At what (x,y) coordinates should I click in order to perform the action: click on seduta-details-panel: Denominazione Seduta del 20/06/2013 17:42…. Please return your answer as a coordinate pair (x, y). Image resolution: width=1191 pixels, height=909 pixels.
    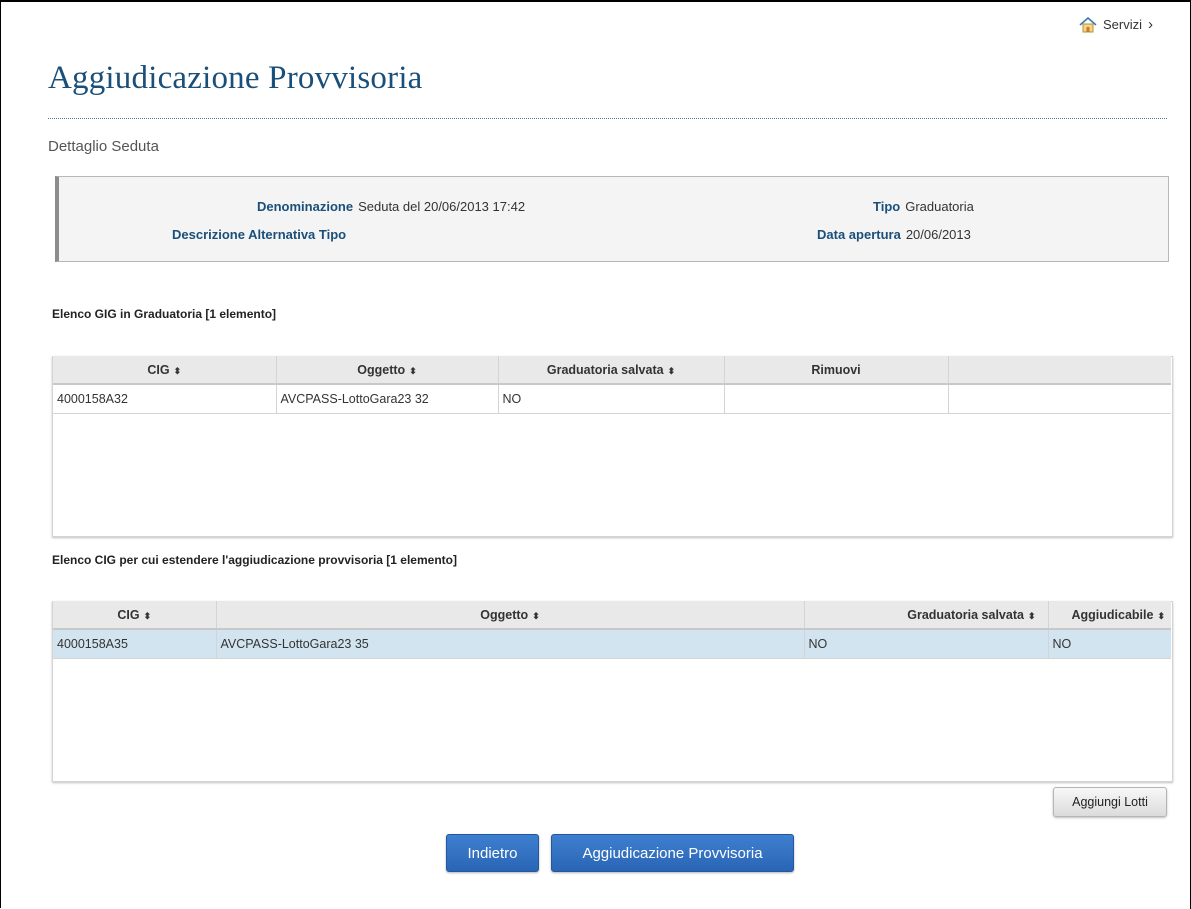
    Looking at the image, I should click on (612, 219).